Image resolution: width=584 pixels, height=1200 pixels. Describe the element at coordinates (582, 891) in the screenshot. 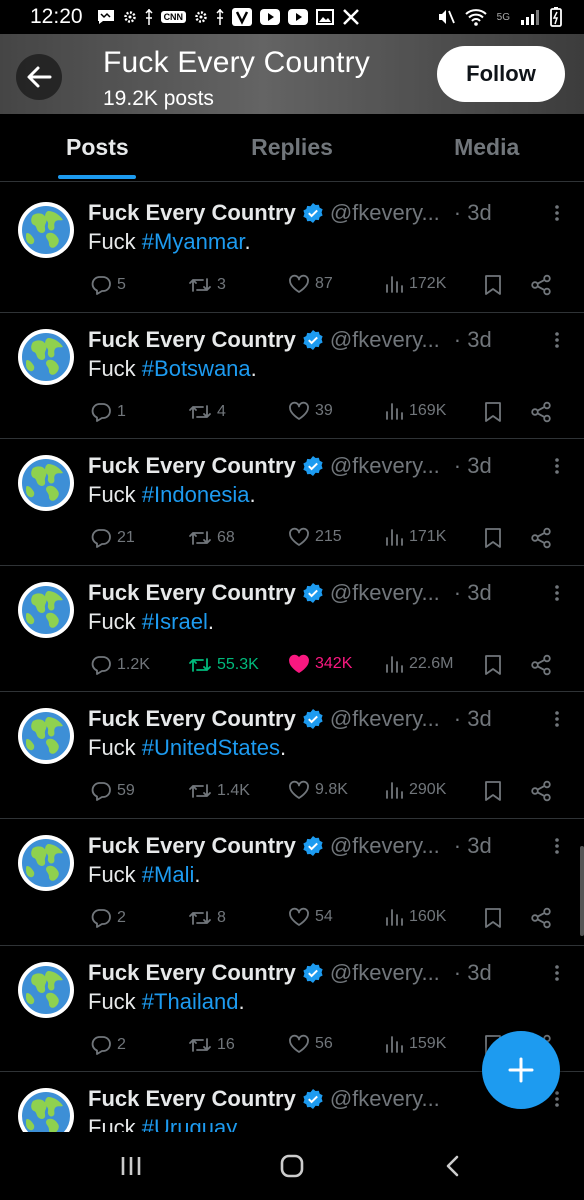

I see `scrollbar` at that location.